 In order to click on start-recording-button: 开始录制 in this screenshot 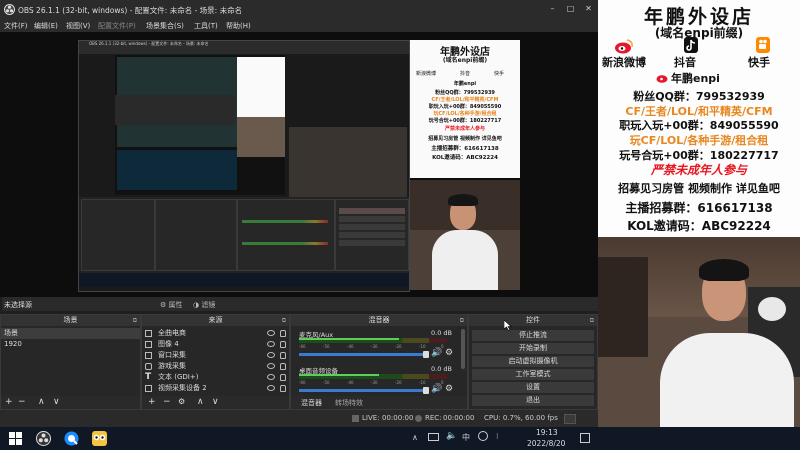, I will do `click(533, 348)`.